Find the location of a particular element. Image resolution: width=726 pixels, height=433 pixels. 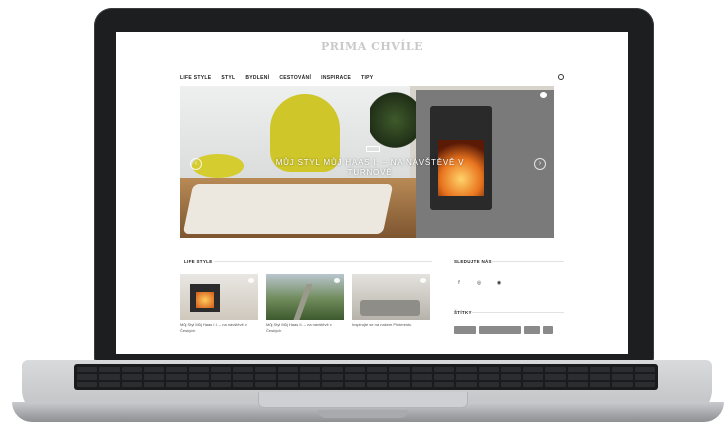

article-caption: Inspirujte se na našem Pinterestu is located at coordinates (391, 325).